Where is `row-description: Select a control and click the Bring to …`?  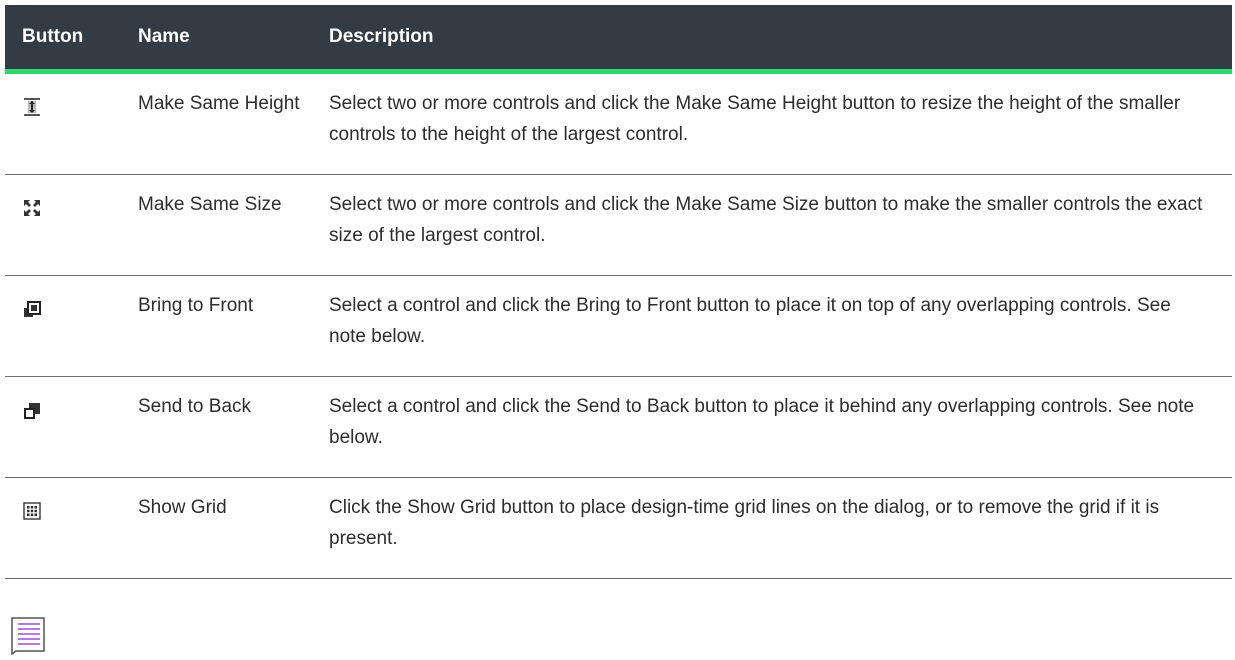 row-description: Select a control and click the Bring to … is located at coordinates (750, 321).